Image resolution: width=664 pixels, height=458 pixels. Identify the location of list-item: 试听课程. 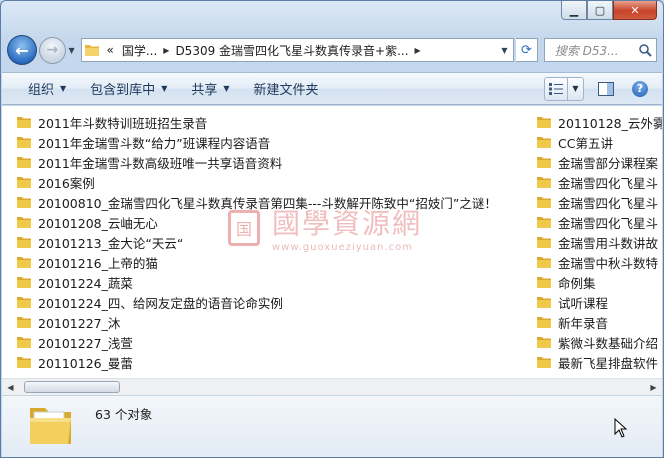
(599, 302).